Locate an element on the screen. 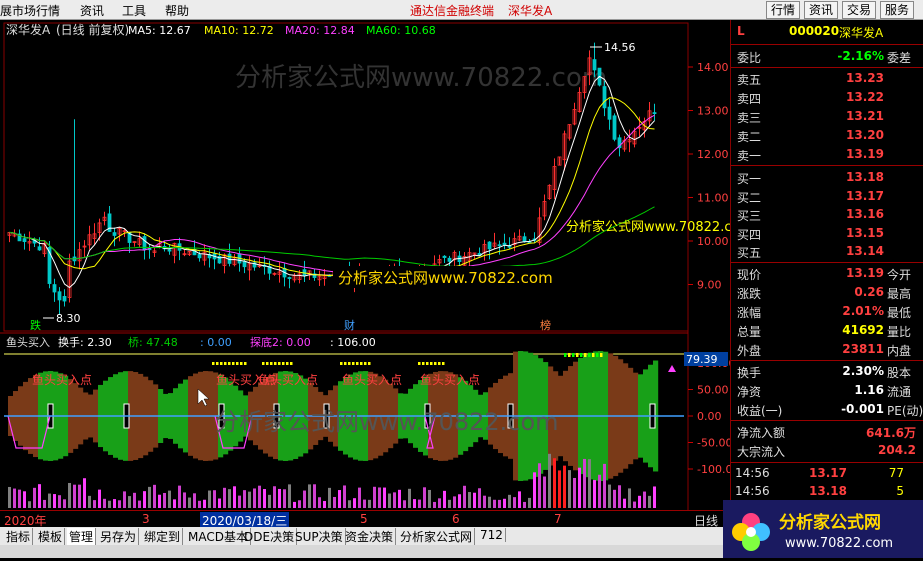  btn-quote: 行情 is located at coordinates (783, 10).